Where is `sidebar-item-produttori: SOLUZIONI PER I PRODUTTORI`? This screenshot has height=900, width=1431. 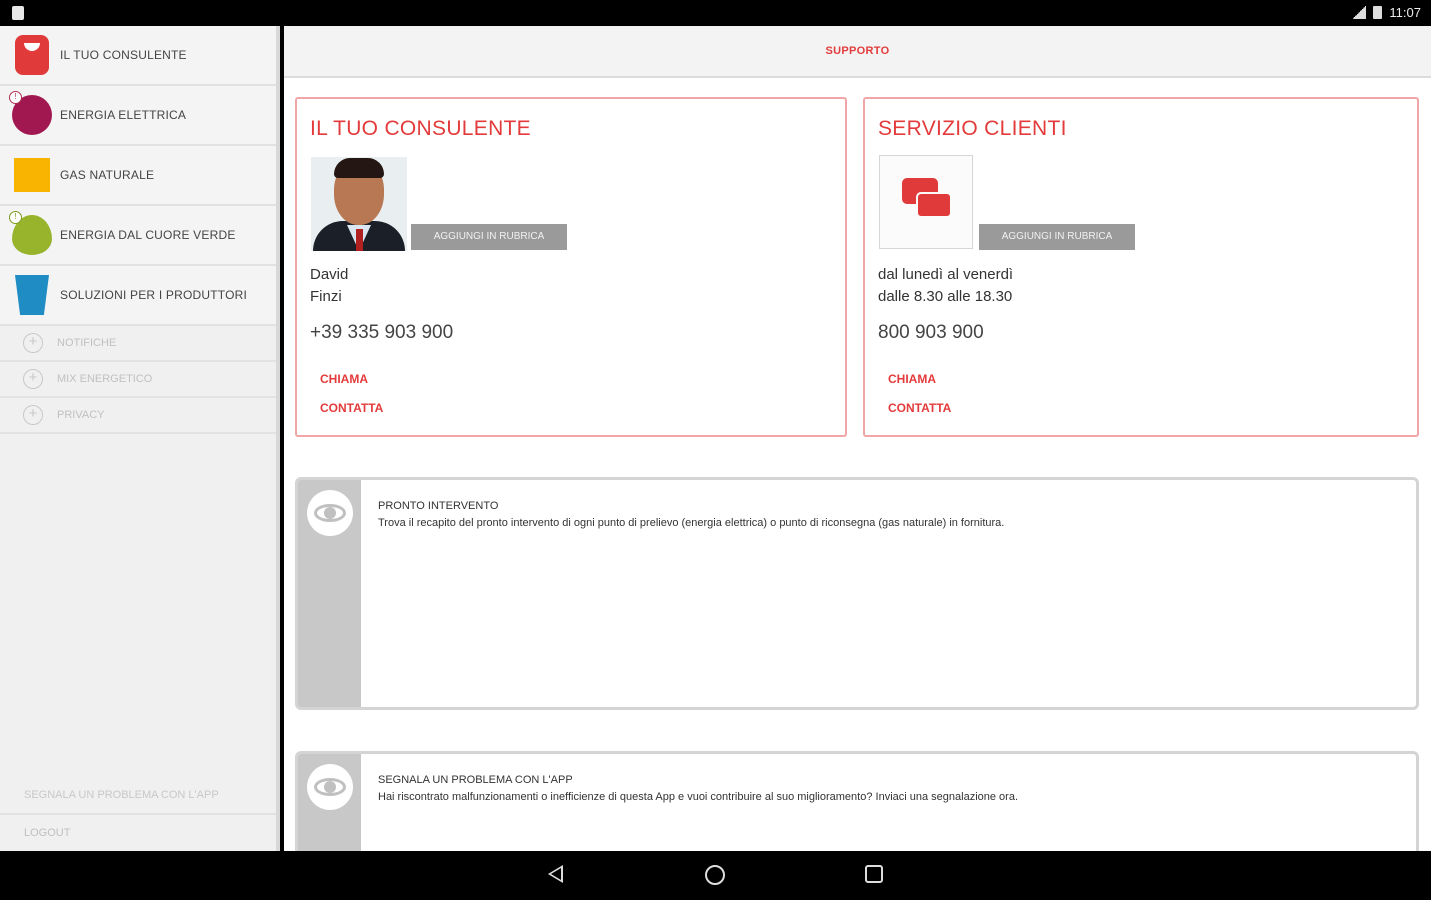 sidebar-item-produttori: SOLUZIONI PER I PRODUTTORI is located at coordinates (138, 296).